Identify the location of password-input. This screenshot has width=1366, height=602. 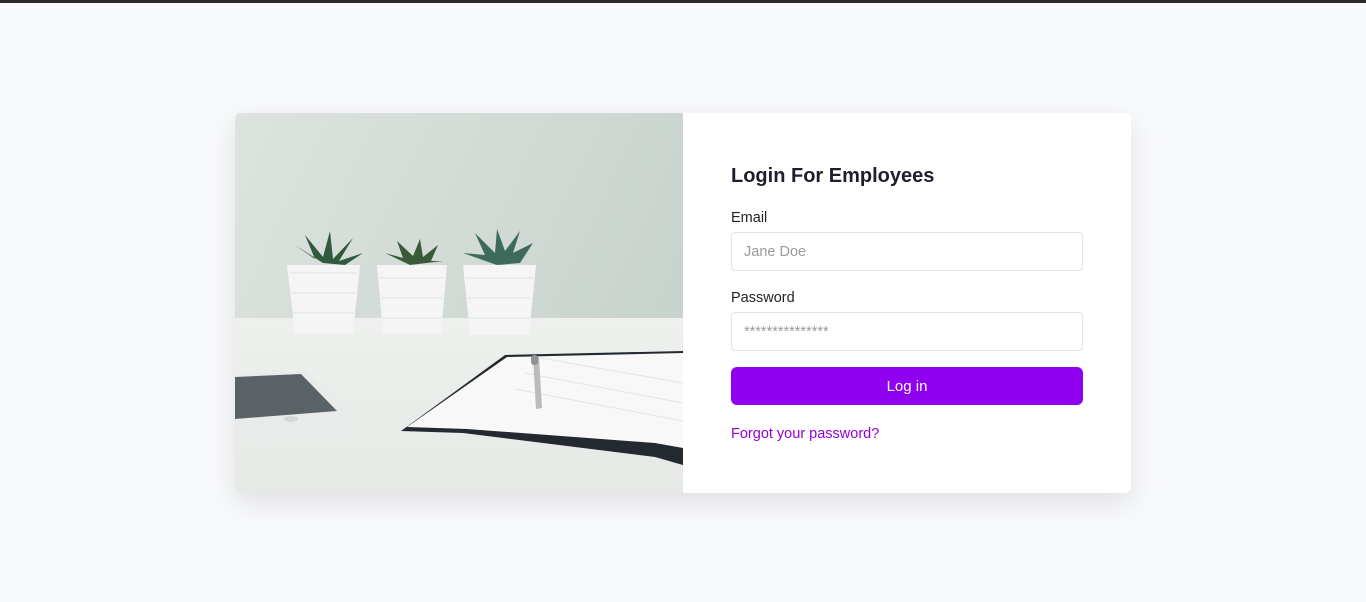
(907, 331).